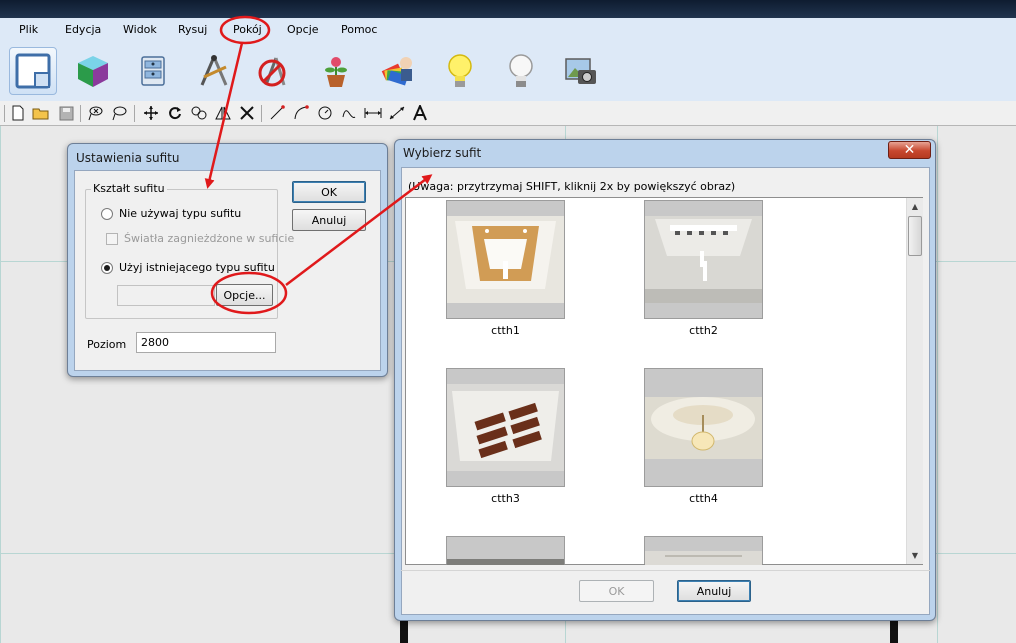 This screenshot has height=643, width=1016. I want to click on level-label: Poziom, so click(107, 344).